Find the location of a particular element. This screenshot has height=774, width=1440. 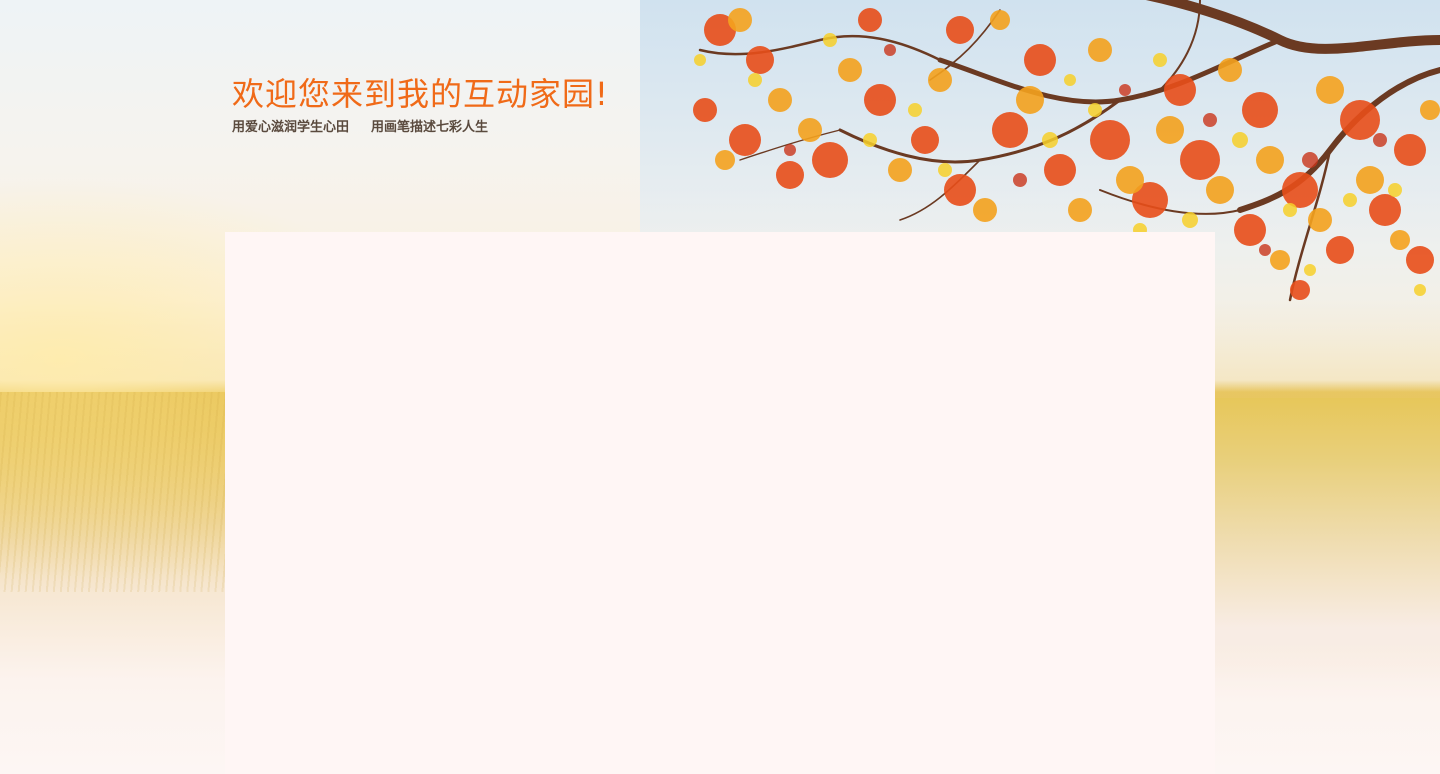

site-header: 欢迎您来到我的互动家园! 用爱心滋润学生心田 用画笔描述七彩人生 is located at coordinates (420, 104).